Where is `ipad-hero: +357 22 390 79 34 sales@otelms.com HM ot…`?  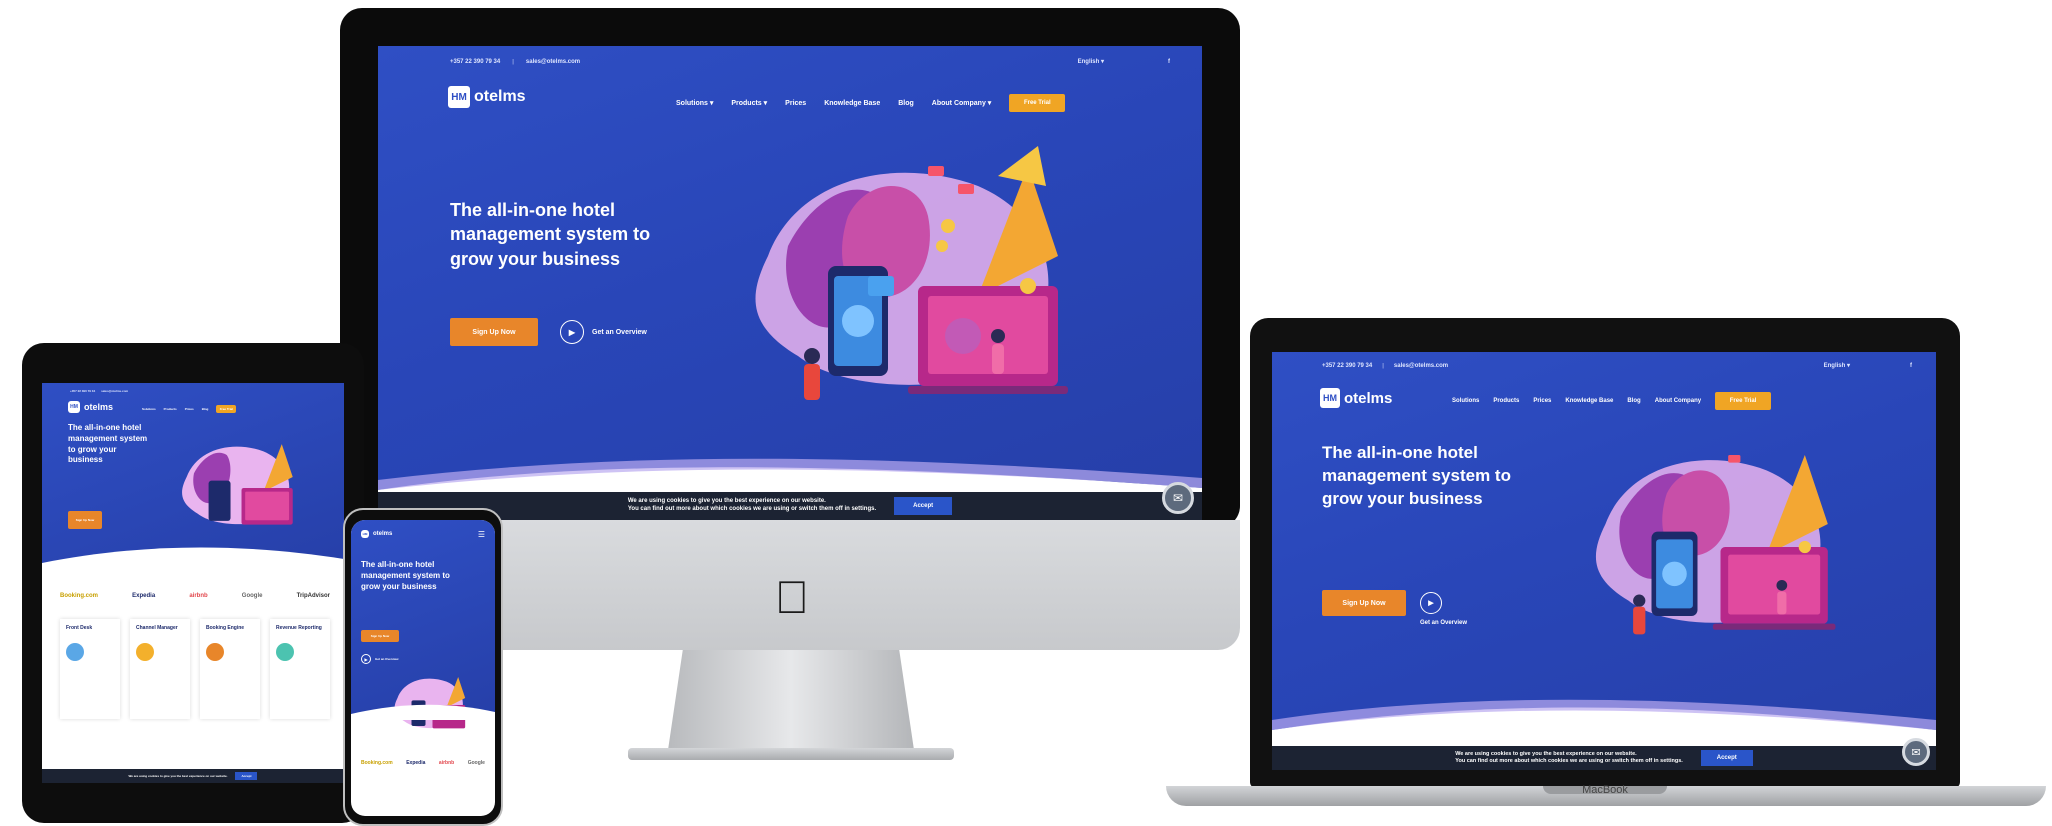 ipad-hero: +357 22 390 79 34 sales@otelms.com HM ot… is located at coordinates (193, 478).